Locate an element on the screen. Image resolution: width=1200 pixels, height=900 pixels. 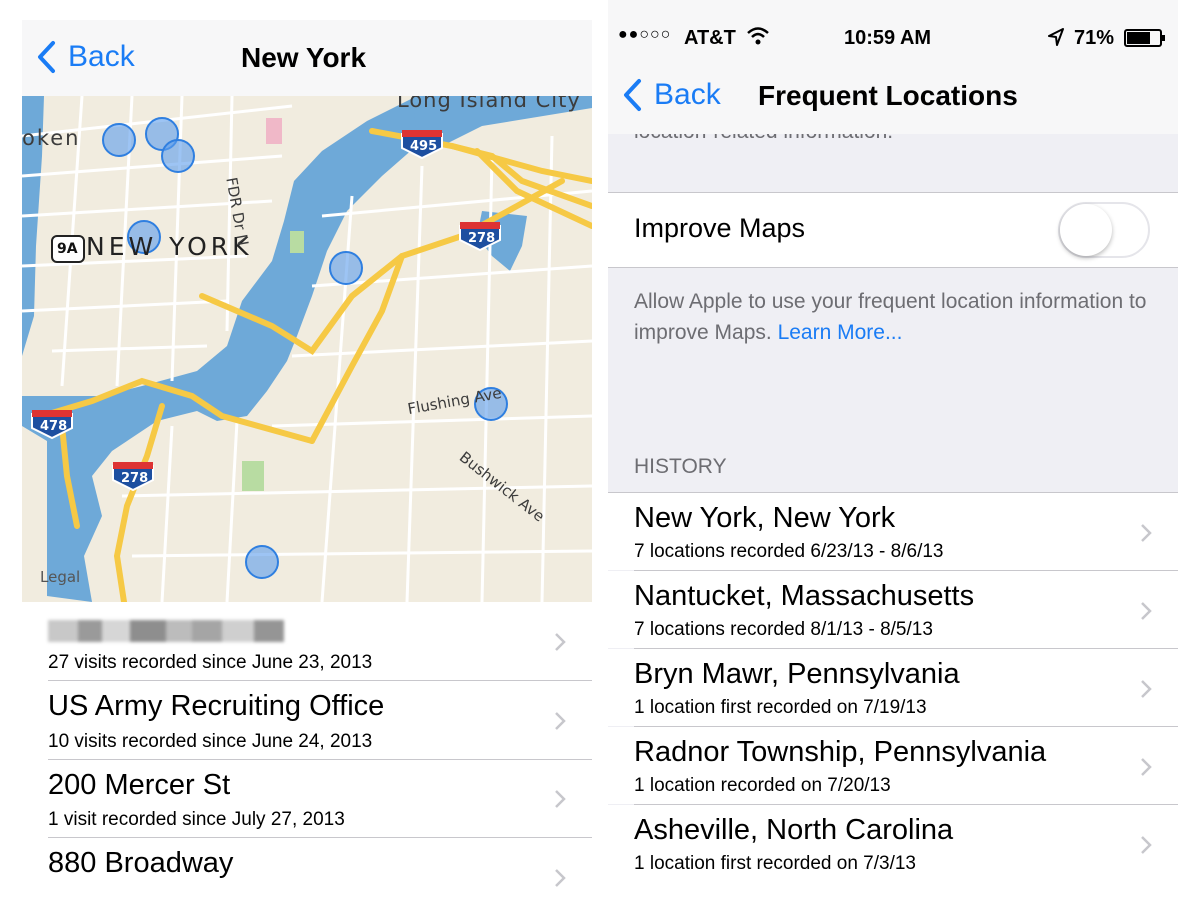
clipped-footer-text: location-related information. is located at coordinates (763, 140).